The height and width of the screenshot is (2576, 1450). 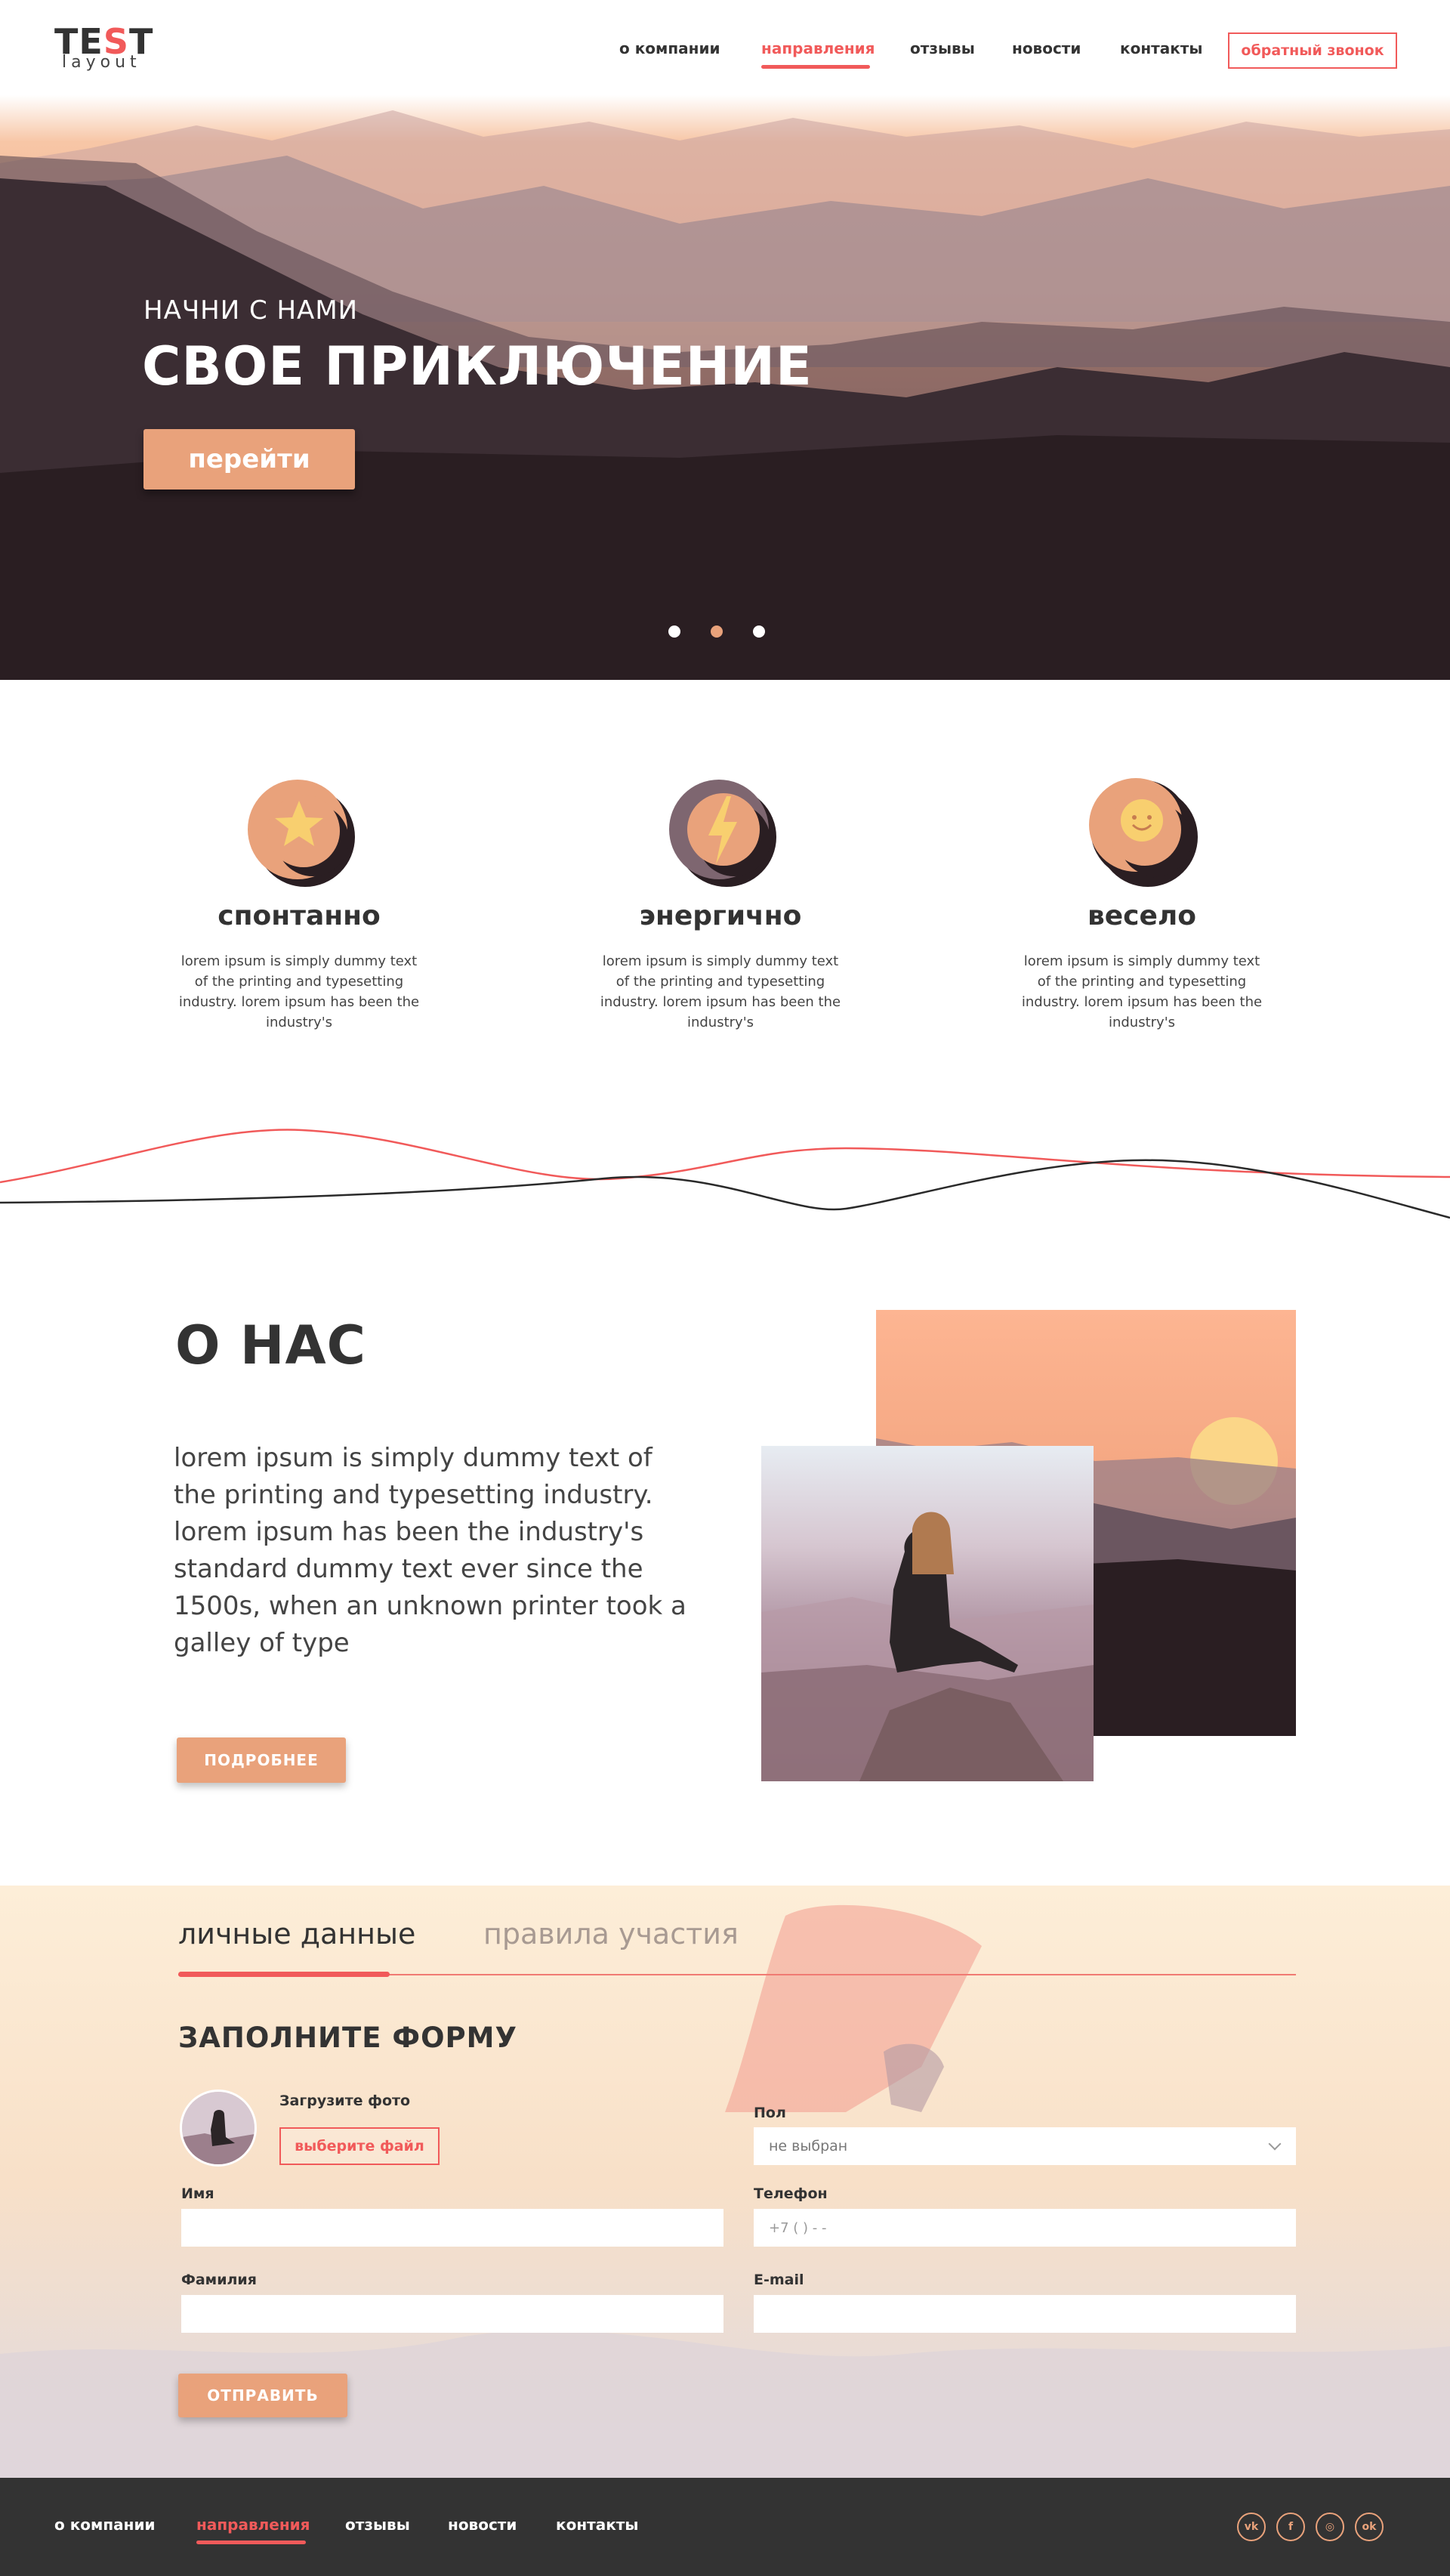 What do you see at coordinates (1046, 48) in the screenshot?
I see `nav-news: новости` at bounding box center [1046, 48].